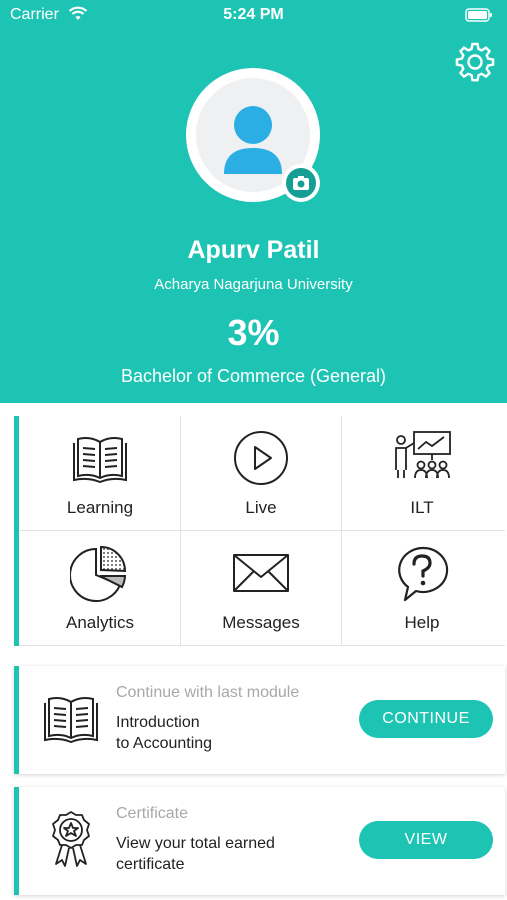 The image size is (507, 900). I want to click on clock: 5:24 PM, so click(253, 14).